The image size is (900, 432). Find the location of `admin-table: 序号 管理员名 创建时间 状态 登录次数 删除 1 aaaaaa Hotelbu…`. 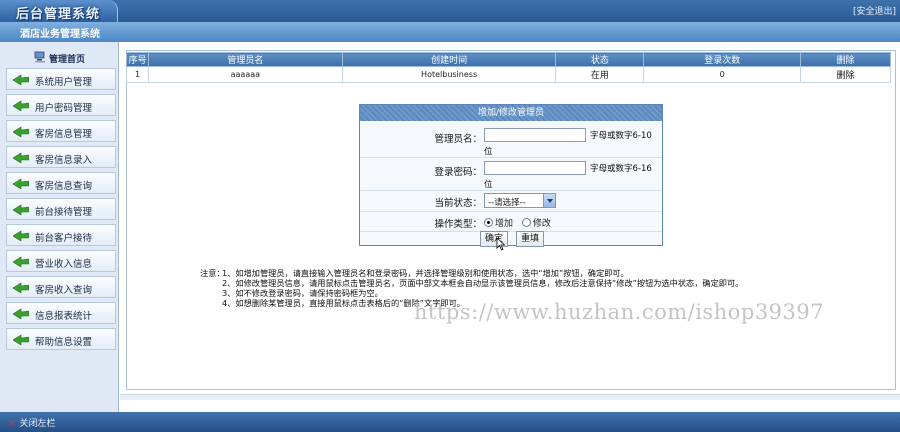

admin-table: 序号 管理员名 创建时间 状态 登录次数 删除 1 aaaaaa Hotelbu… is located at coordinates (508, 67).